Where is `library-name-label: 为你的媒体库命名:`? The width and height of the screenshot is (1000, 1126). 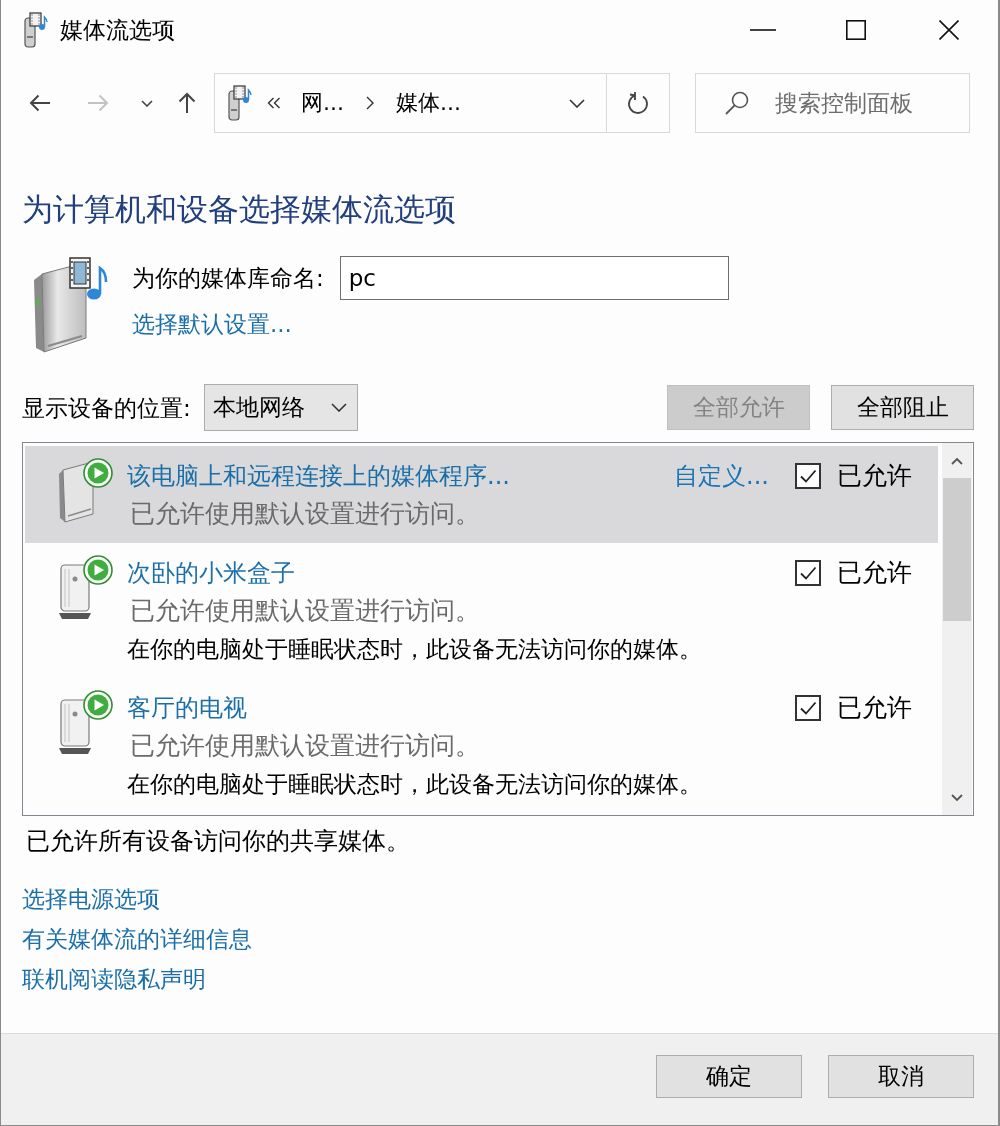
library-name-label: 为你的媒体库命名: is located at coordinates (228, 278).